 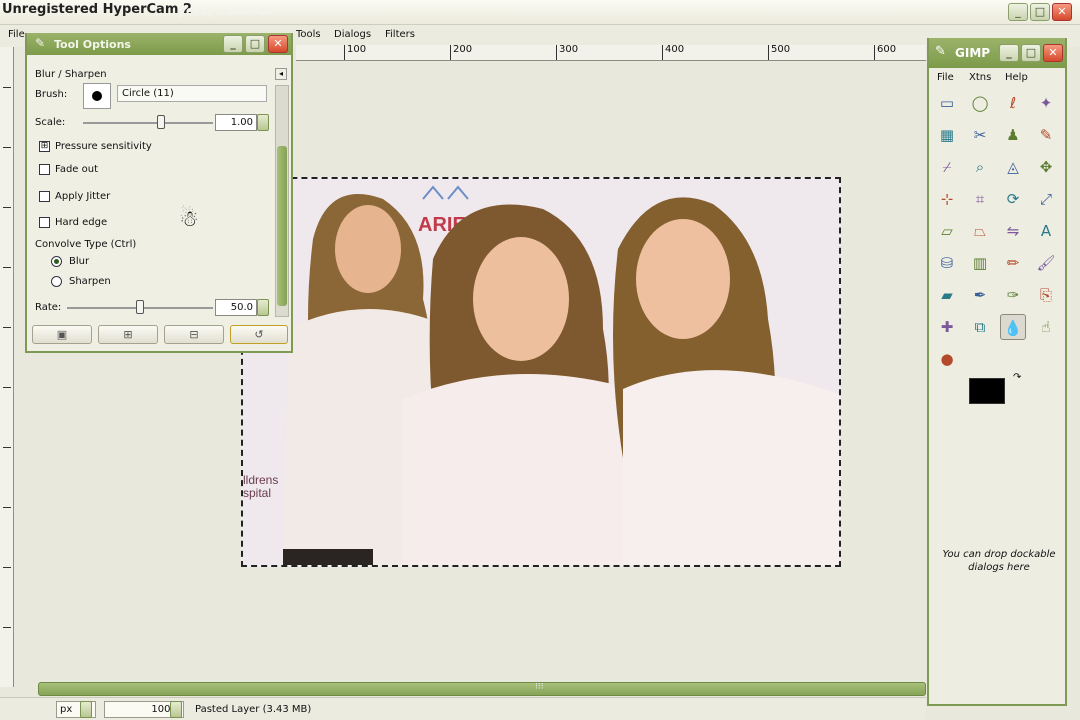 What do you see at coordinates (1018, 12) in the screenshot?
I see `minimize-button: _` at bounding box center [1018, 12].